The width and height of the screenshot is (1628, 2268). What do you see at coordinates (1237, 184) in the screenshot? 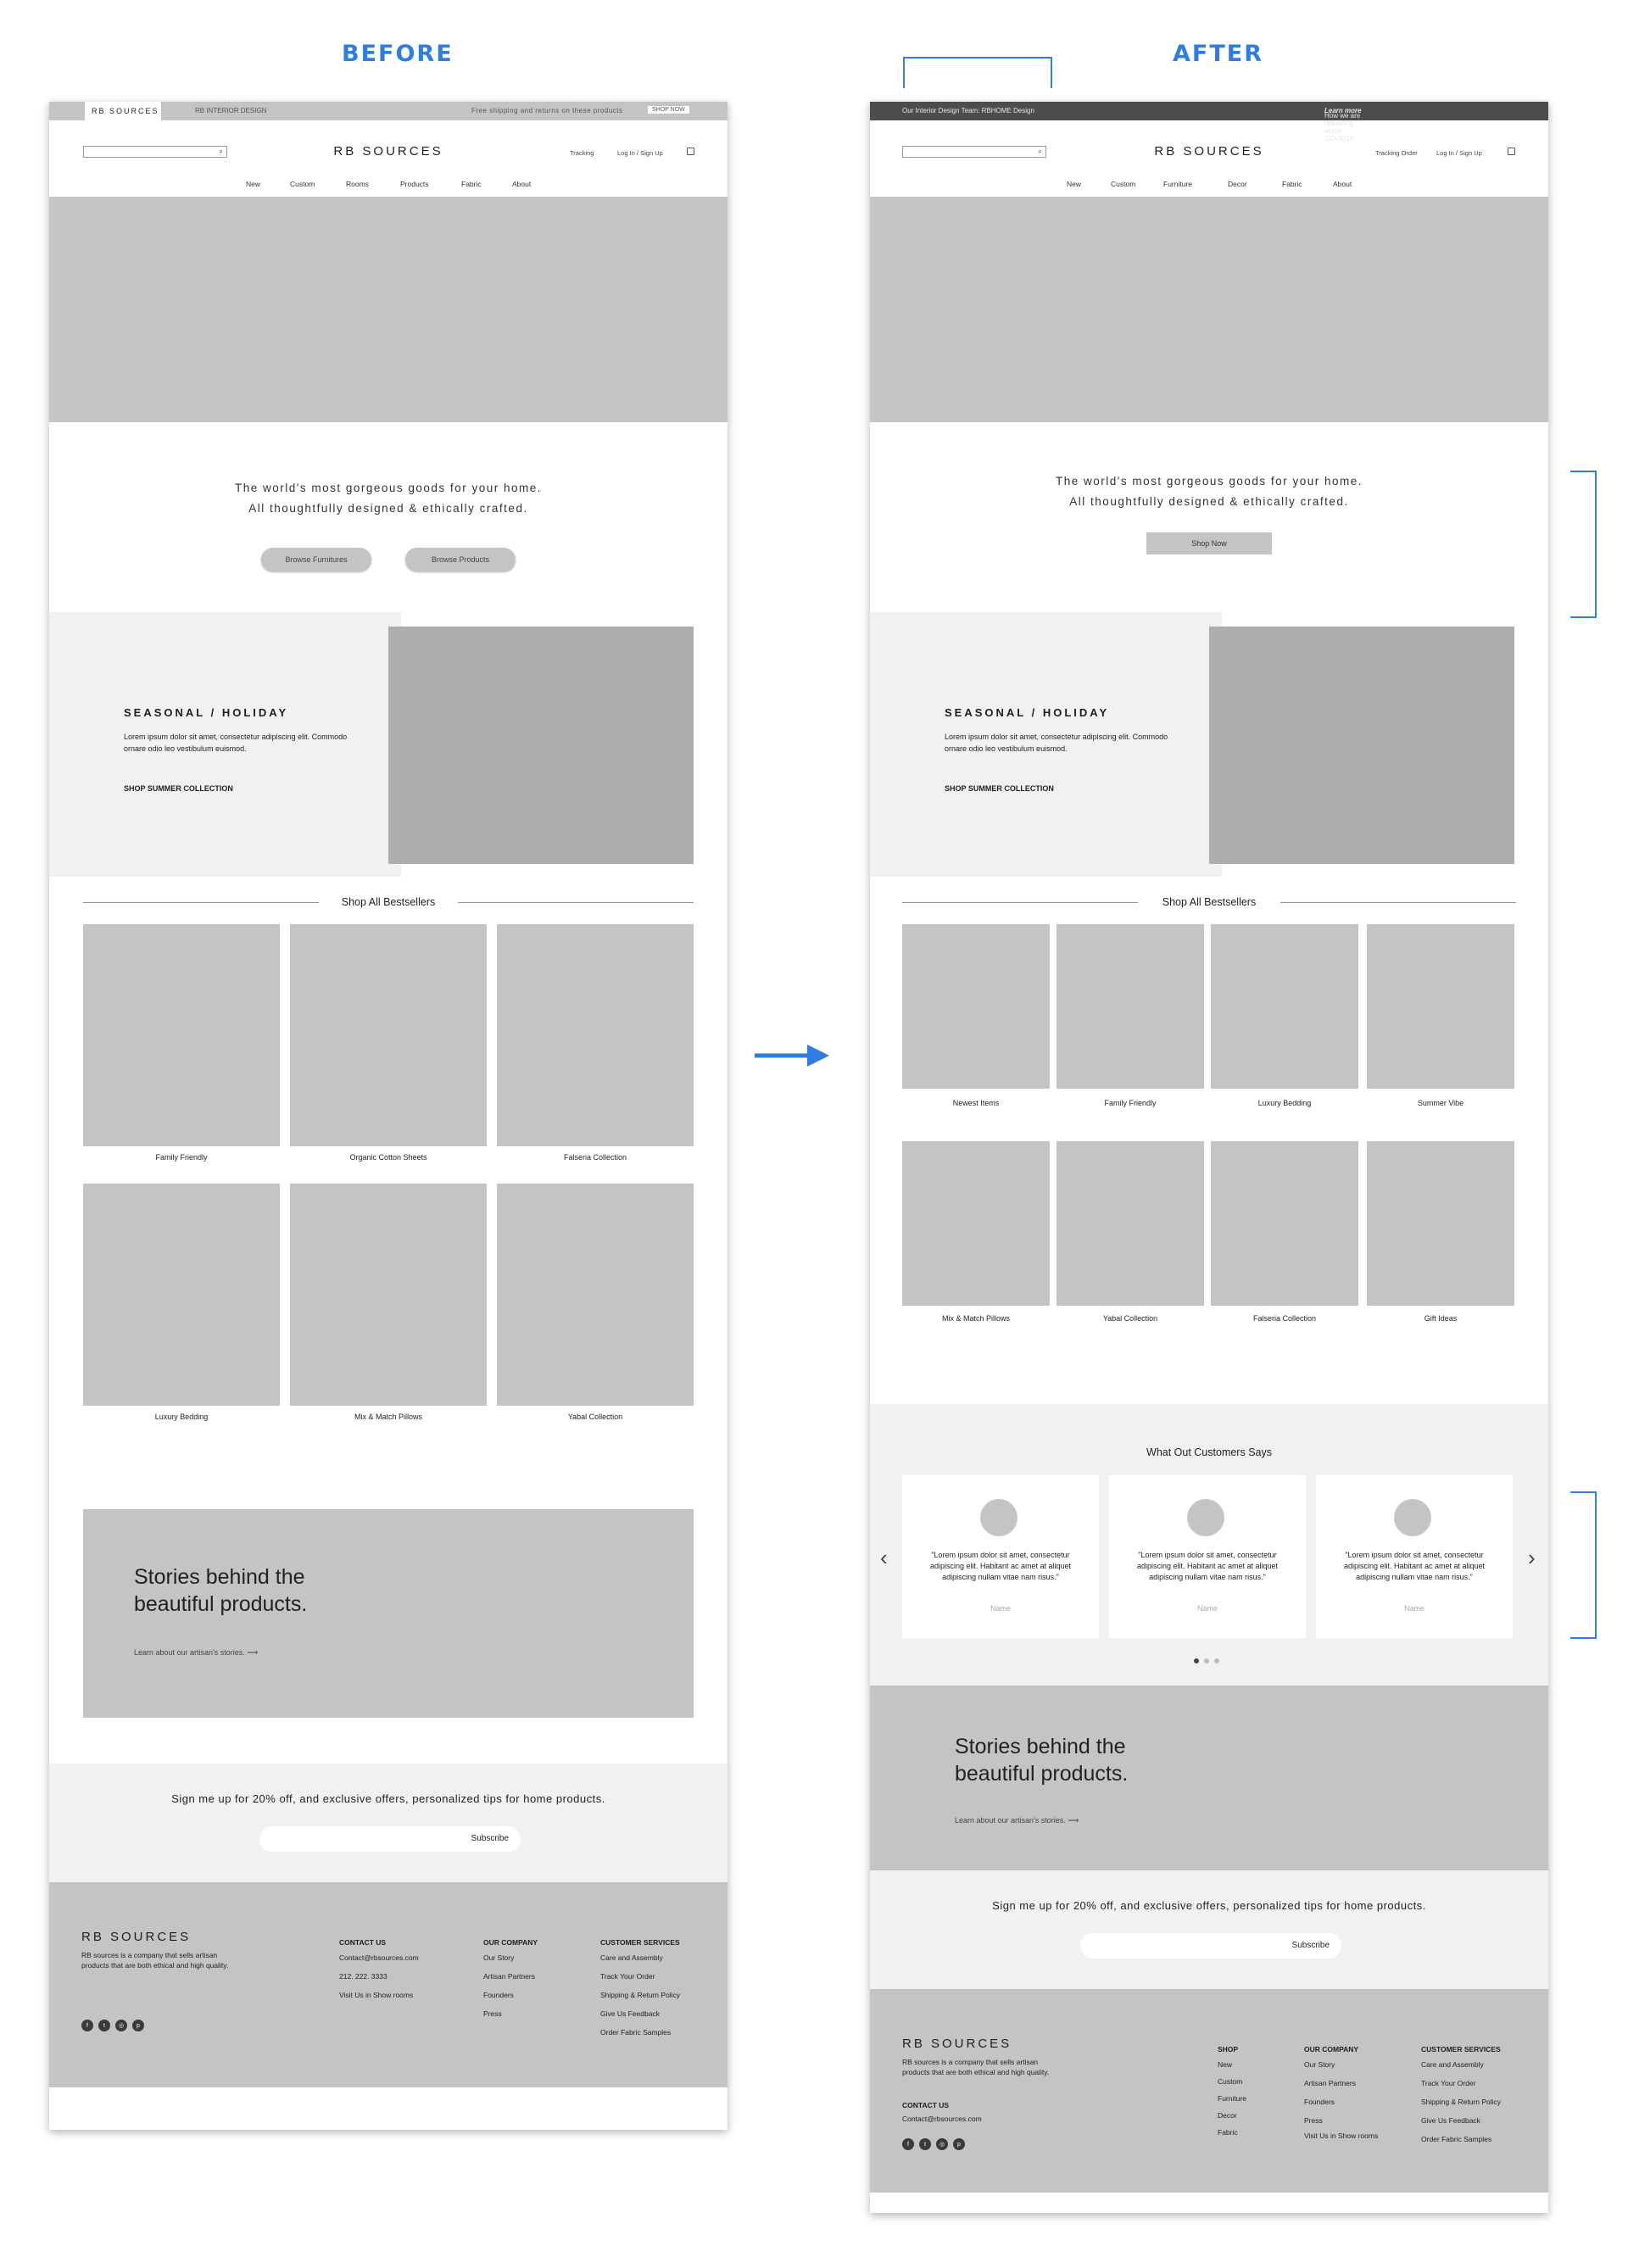
I see `nav-item-decor: Decor` at bounding box center [1237, 184].